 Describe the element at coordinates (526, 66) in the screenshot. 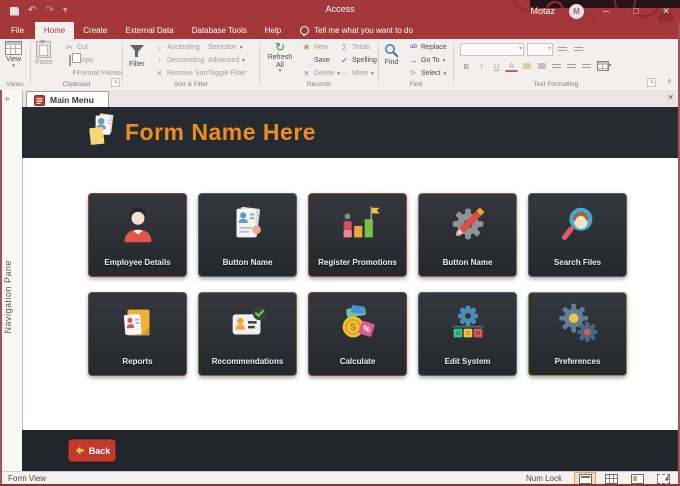

I see `highlight-color-button` at that location.